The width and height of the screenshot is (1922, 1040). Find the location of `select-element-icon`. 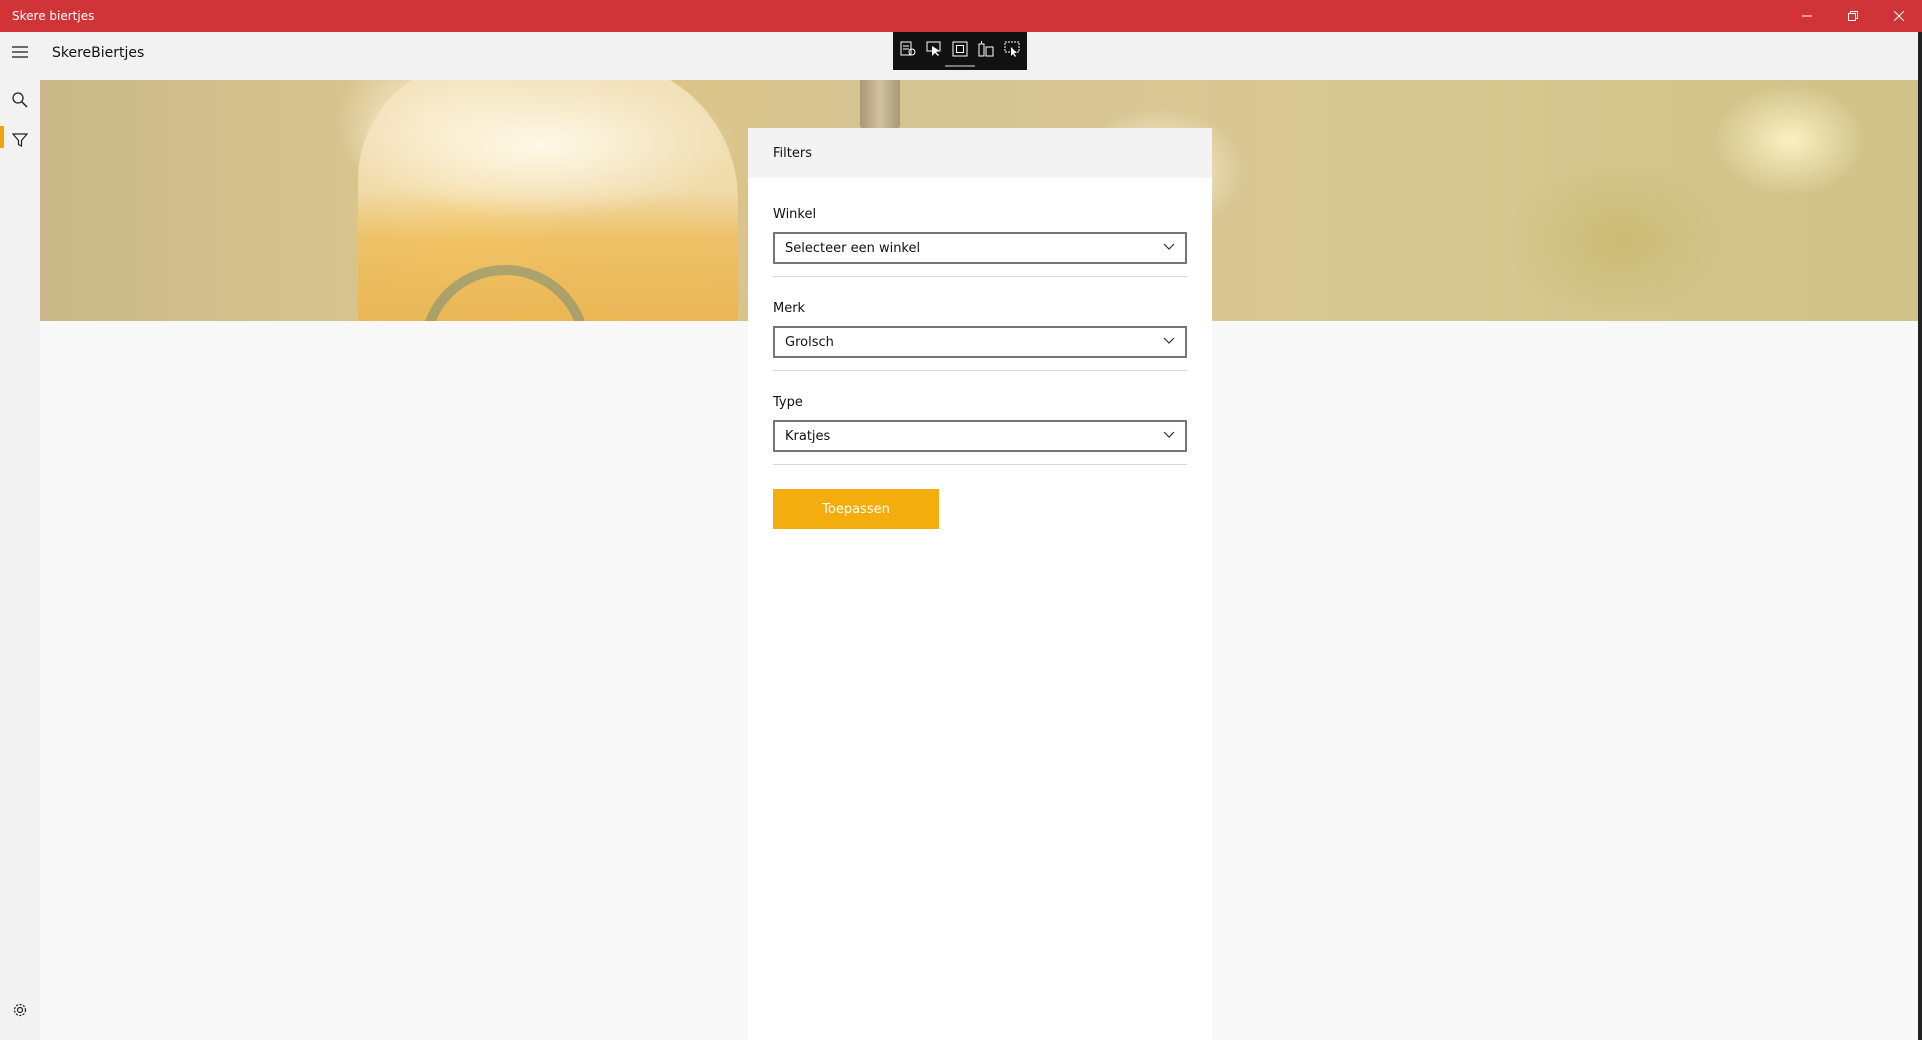

select-element-icon is located at coordinates (933, 48).